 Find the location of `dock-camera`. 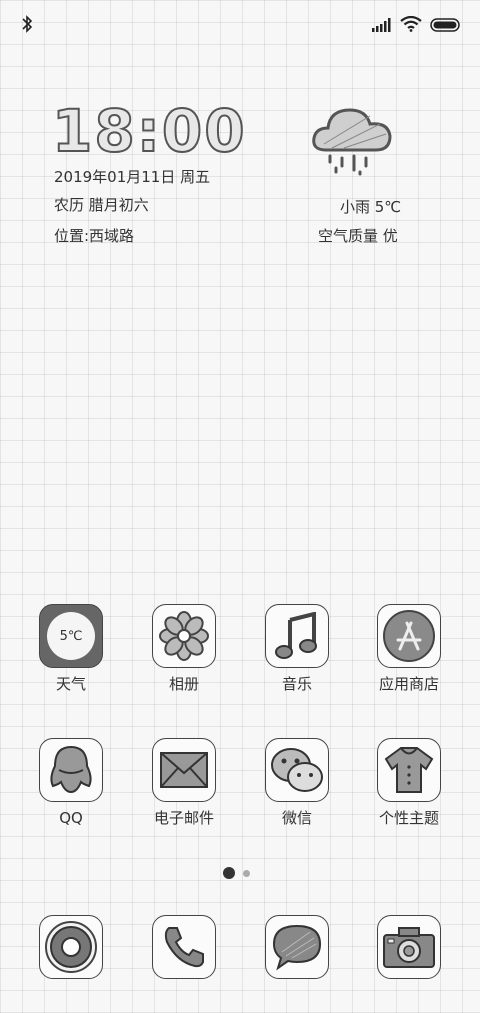

dock-camera is located at coordinates (409, 947).